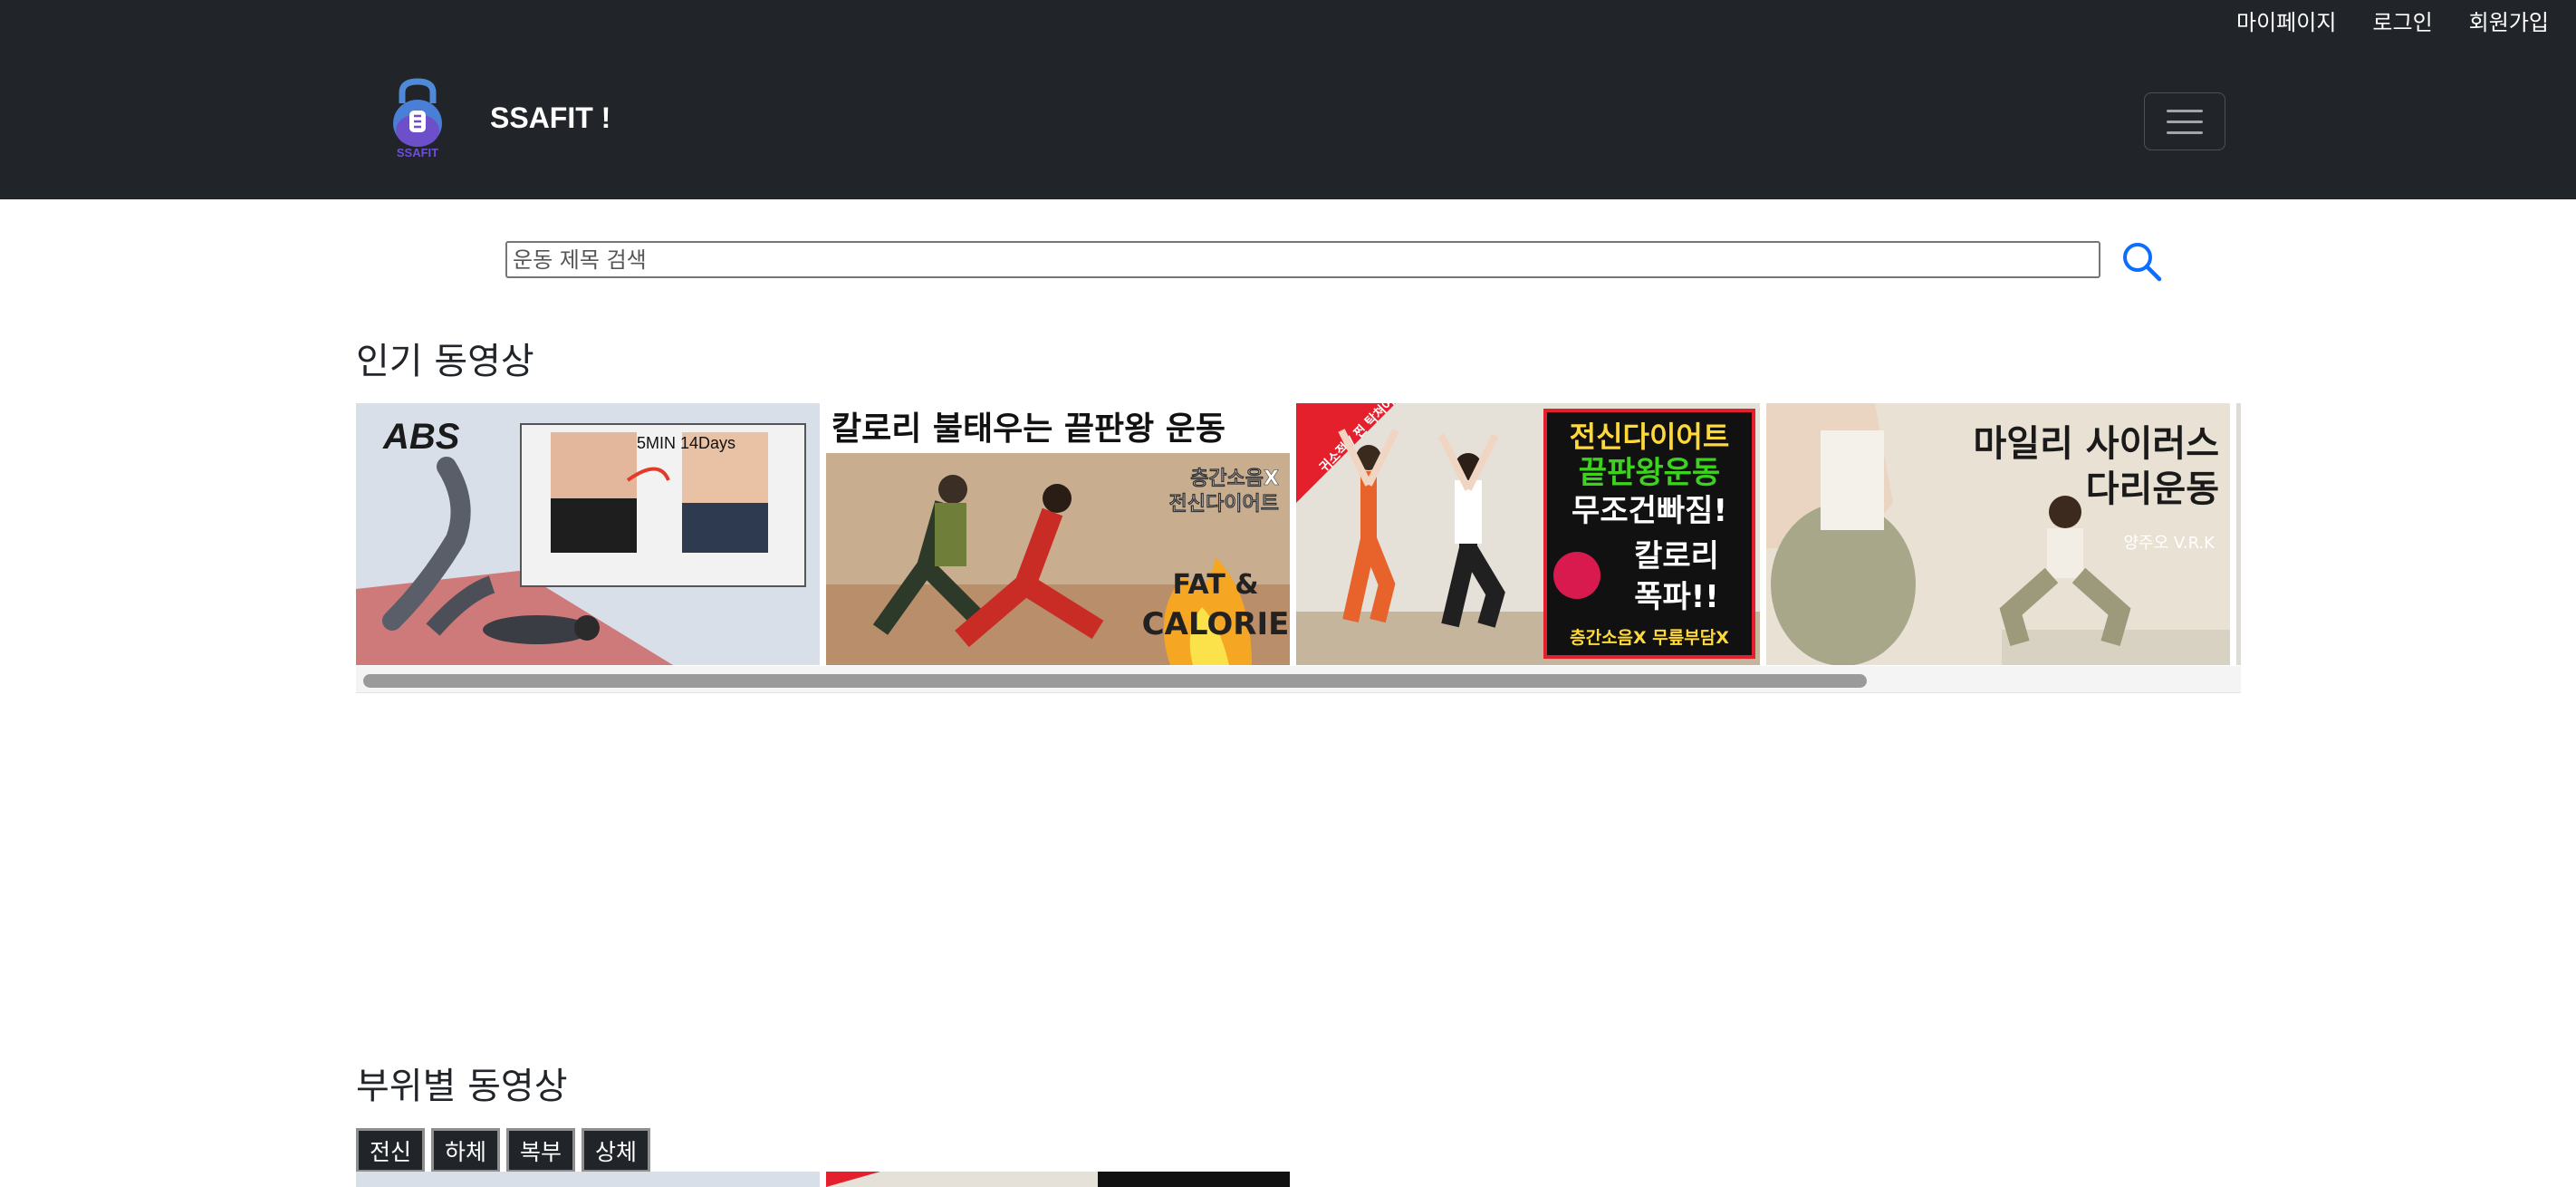 Image resolution: width=2576 pixels, height=1187 pixels. Describe the element at coordinates (391, 1150) in the screenshot. I see `tab-full-body: 전신` at that location.